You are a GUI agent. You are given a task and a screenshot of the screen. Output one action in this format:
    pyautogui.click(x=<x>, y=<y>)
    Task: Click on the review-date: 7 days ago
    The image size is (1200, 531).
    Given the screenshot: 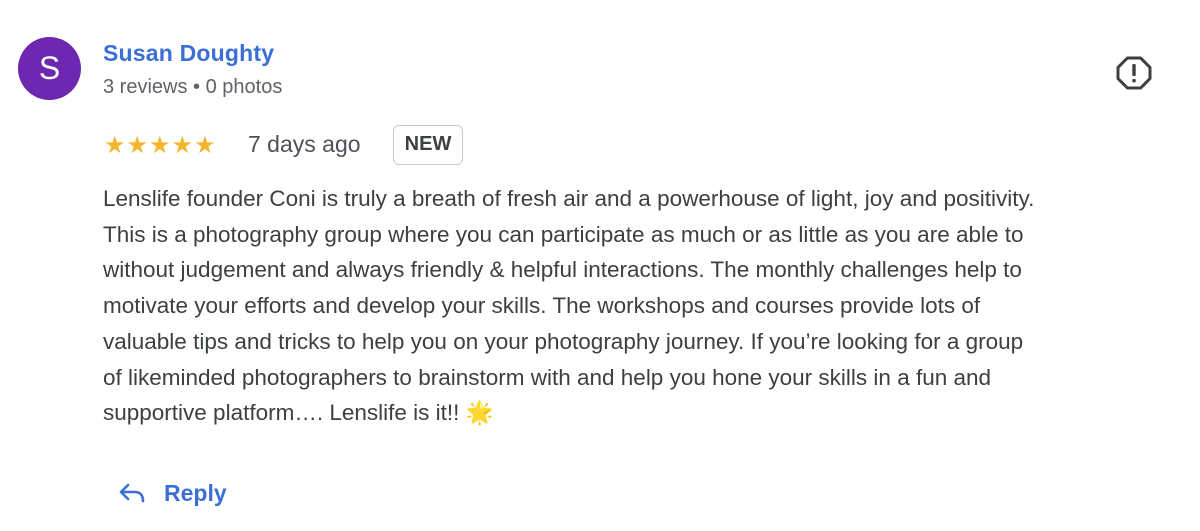 What is the action you would take?
    pyautogui.click(x=304, y=144)
    